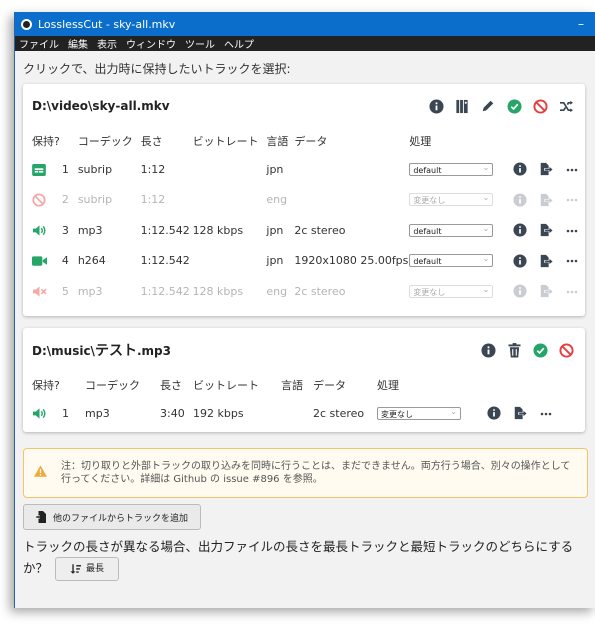 This screenshot has width=595, height=626. What do you see at coordinates (488, 106) in the screenshot?
I see `edit-pencil-icon` at bounding box center [488, 106].